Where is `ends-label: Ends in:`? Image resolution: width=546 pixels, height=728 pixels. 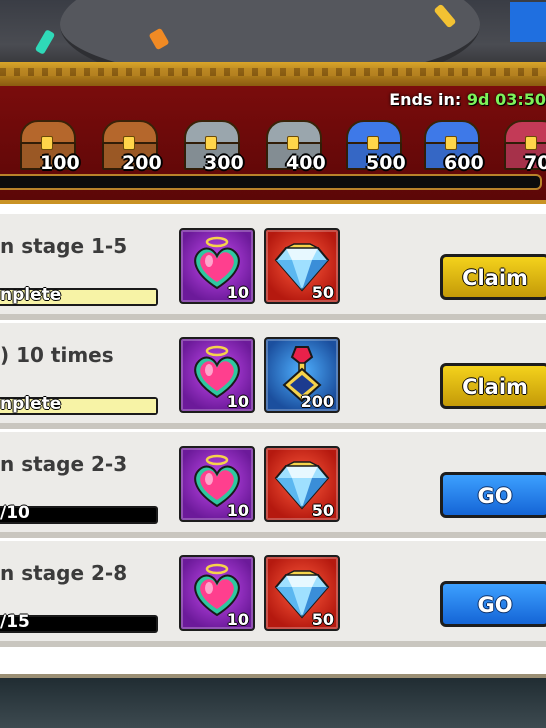
ends-label: Ends in: is located at coordinates (425, 99).